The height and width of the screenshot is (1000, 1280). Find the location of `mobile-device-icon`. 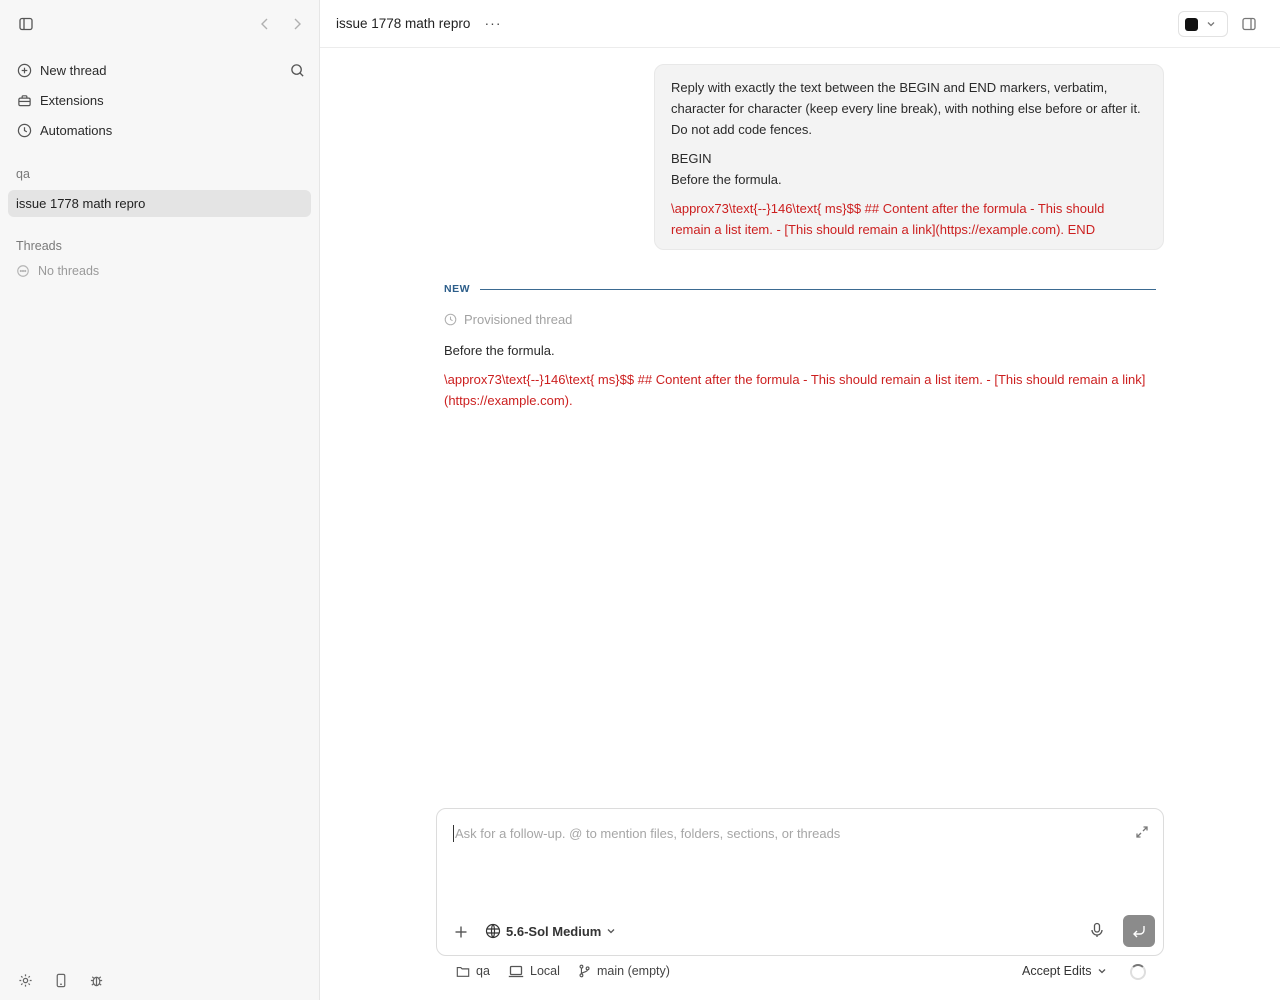

mobile-device-icon is located at coordinates (61, 980).